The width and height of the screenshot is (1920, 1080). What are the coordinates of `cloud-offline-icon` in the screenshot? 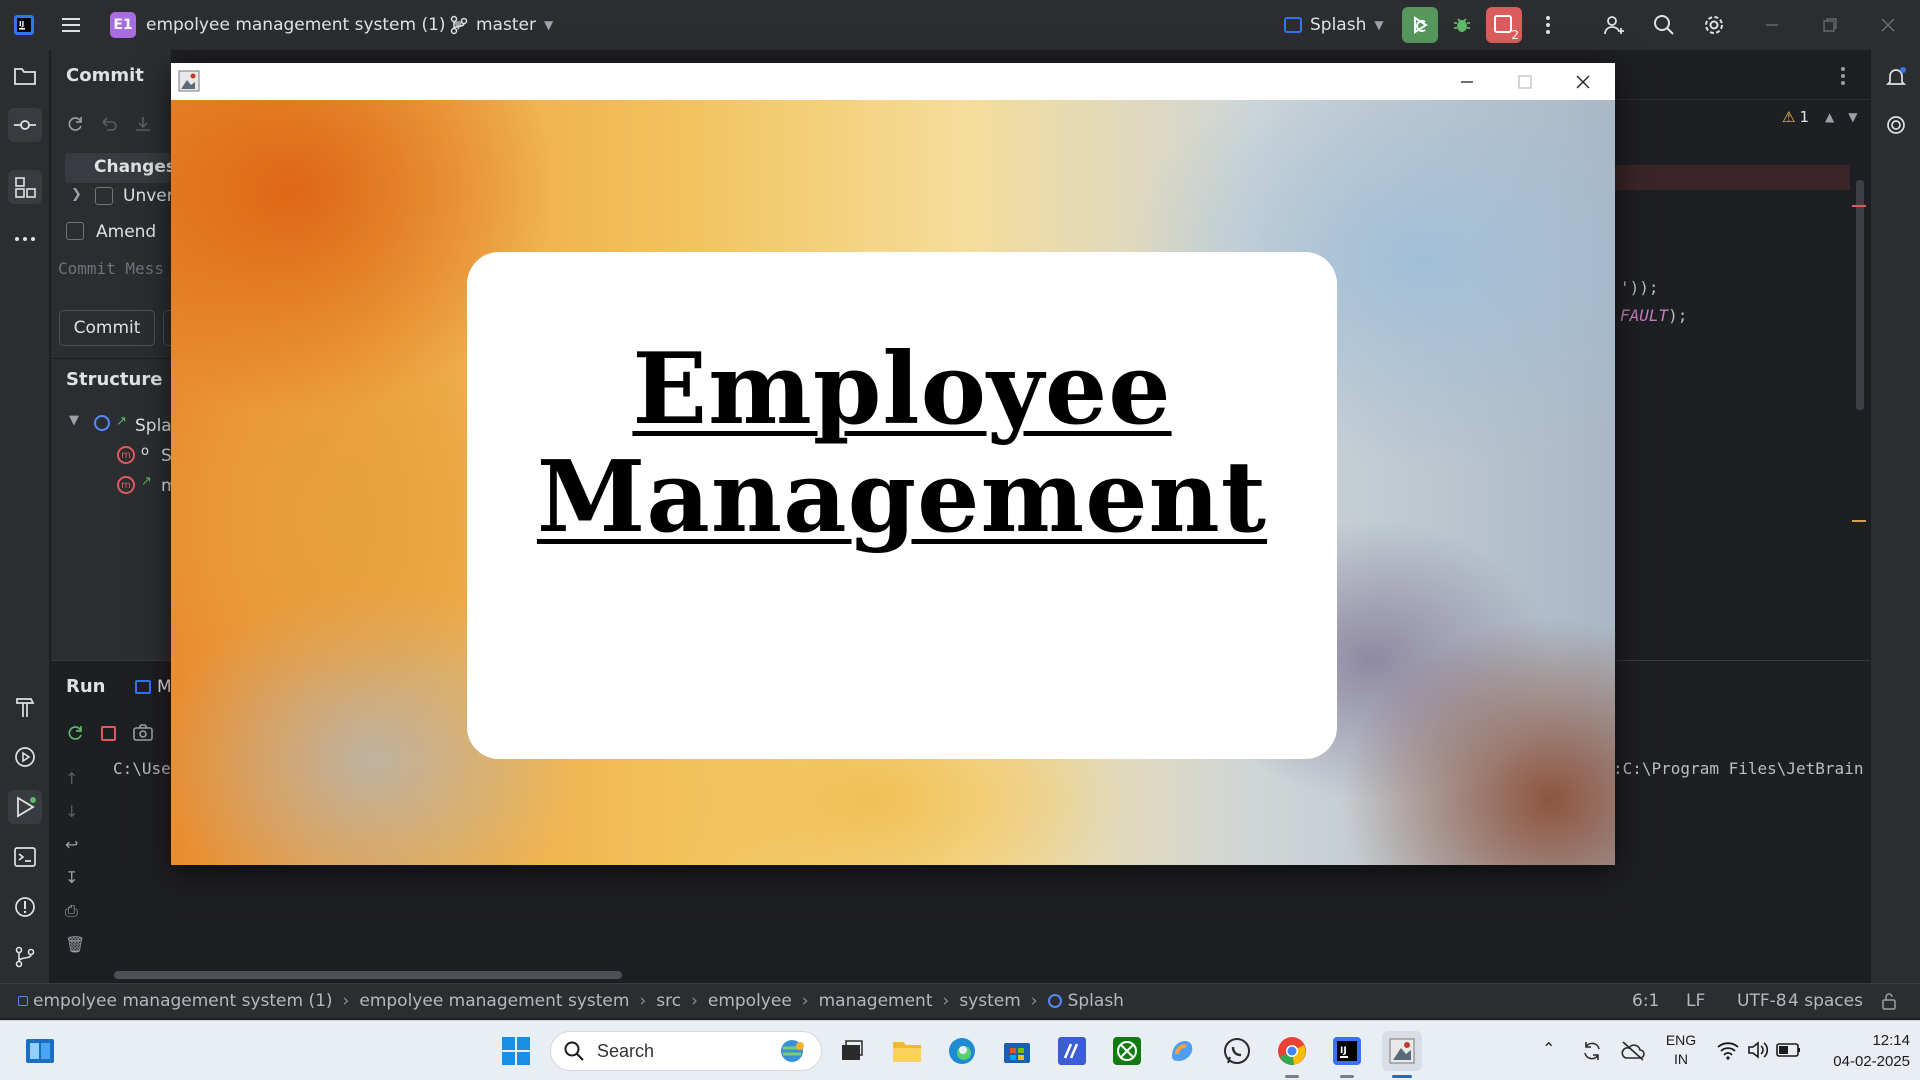 It's located at (1633, 1051).